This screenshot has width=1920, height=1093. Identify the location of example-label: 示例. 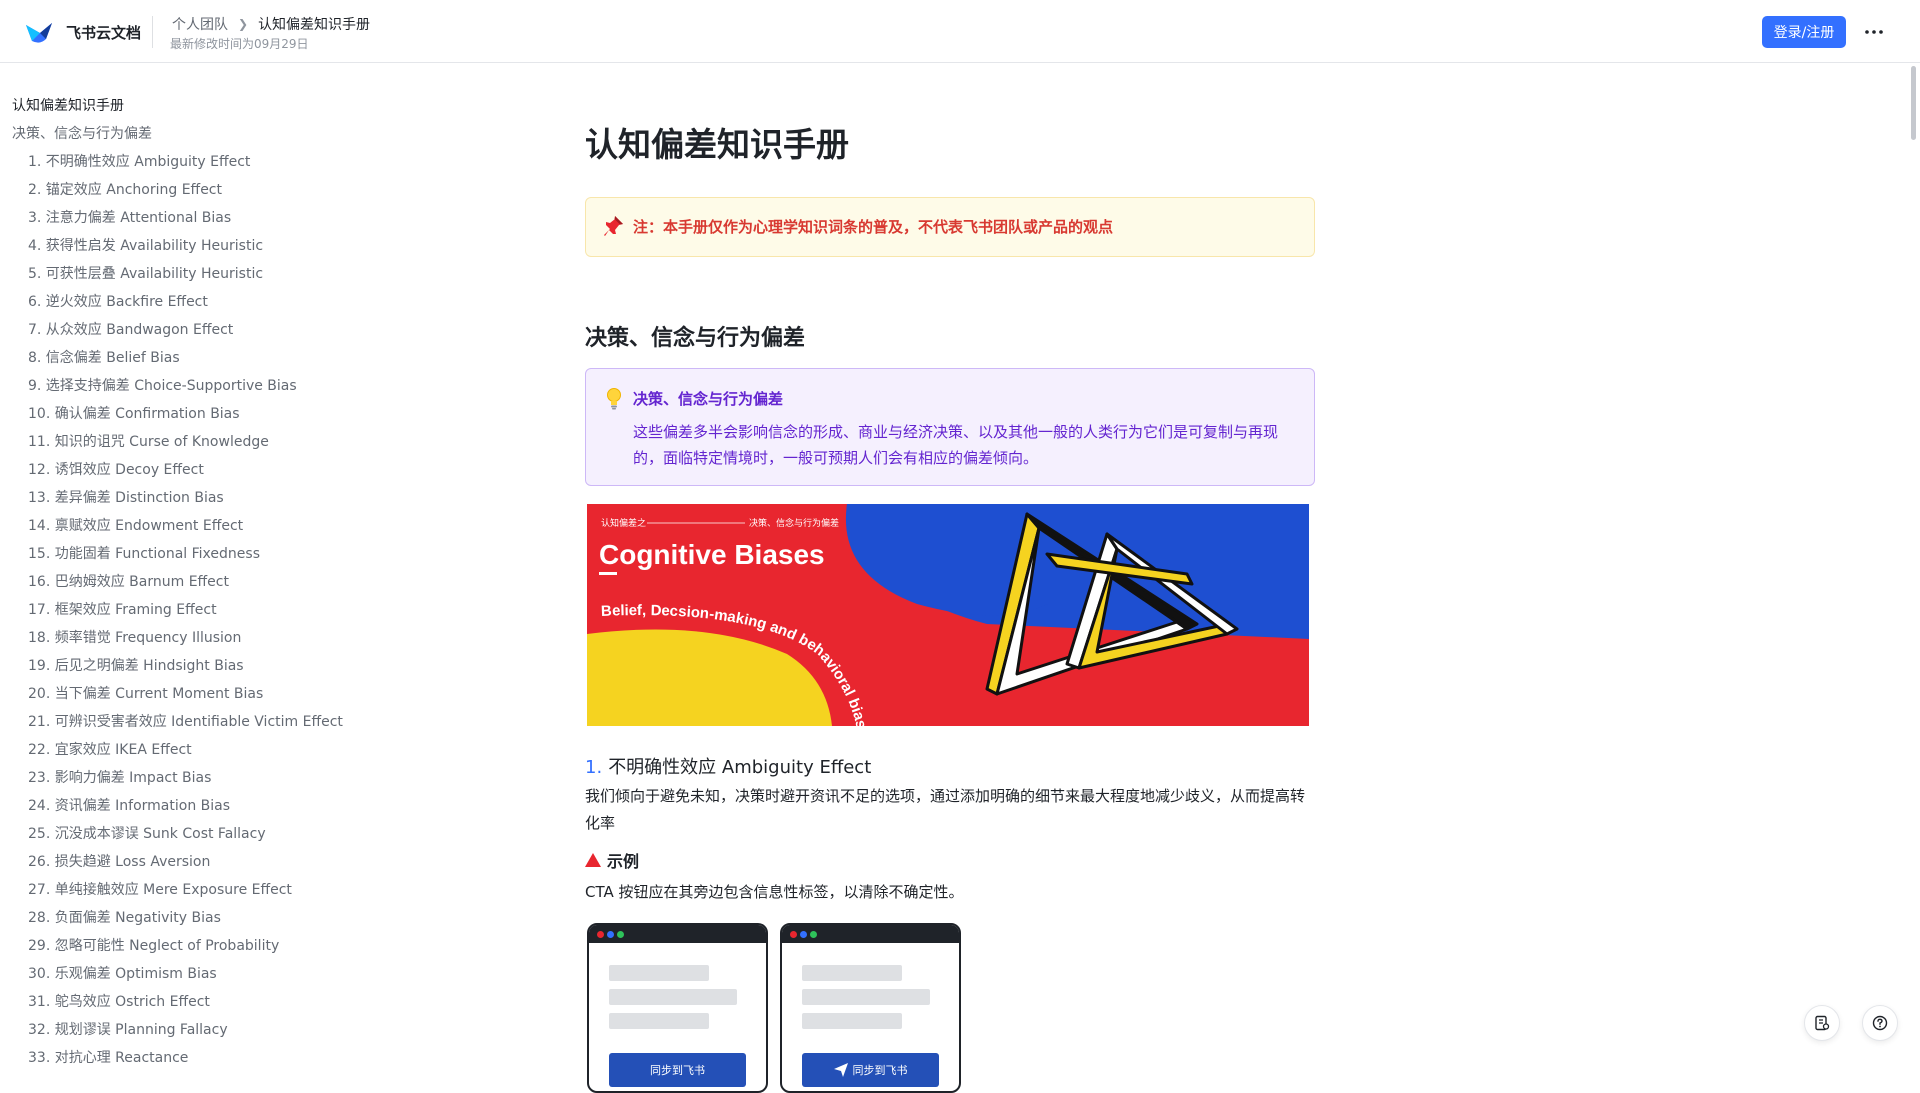
(623, 861).